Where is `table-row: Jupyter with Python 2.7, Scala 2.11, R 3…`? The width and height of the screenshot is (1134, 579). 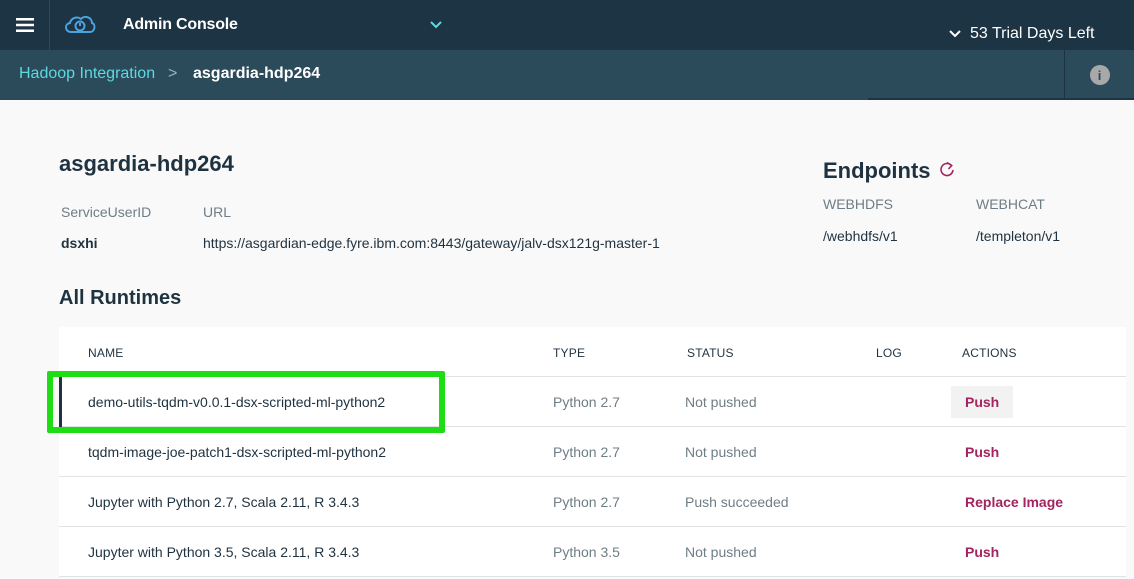 table-row: Jupyter with Python 2.7, Scala 2.11, R 3… is located at coordinates (592, 502).